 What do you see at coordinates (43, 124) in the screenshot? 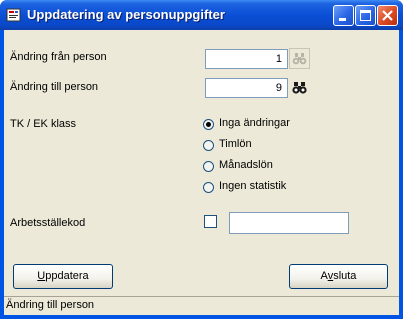
I see `tk-ek-class-label: TK / EK klass` at bounding box center [43, 124].